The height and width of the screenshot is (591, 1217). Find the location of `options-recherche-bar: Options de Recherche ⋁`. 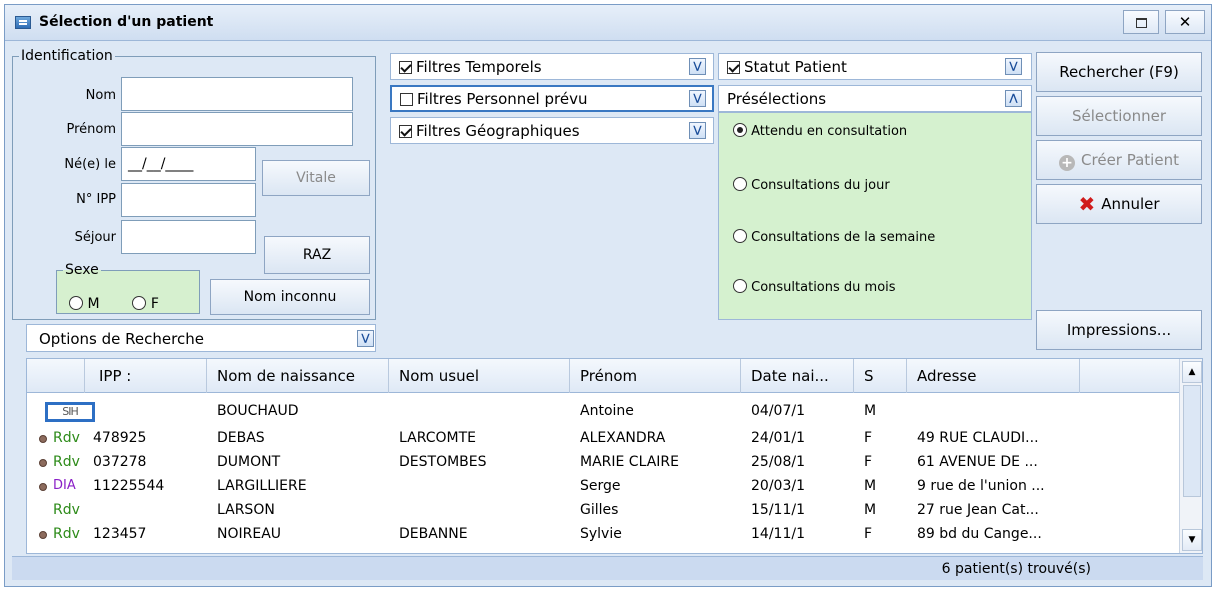

options-recherche-bar: Options de Recherche ⋁ is located at coordinates (201, 338).